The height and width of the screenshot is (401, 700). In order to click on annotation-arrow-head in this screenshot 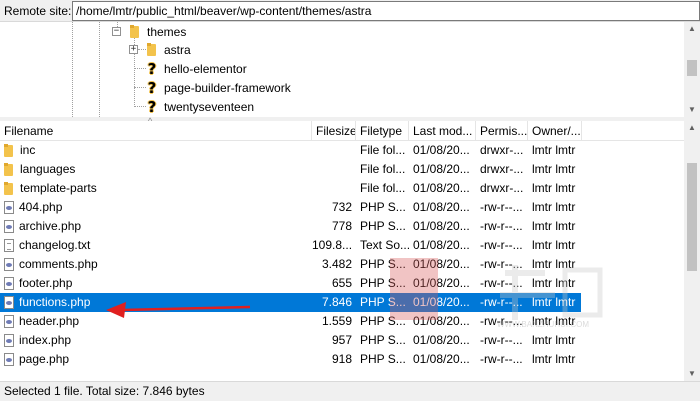, I will do `click(116, 310)`.